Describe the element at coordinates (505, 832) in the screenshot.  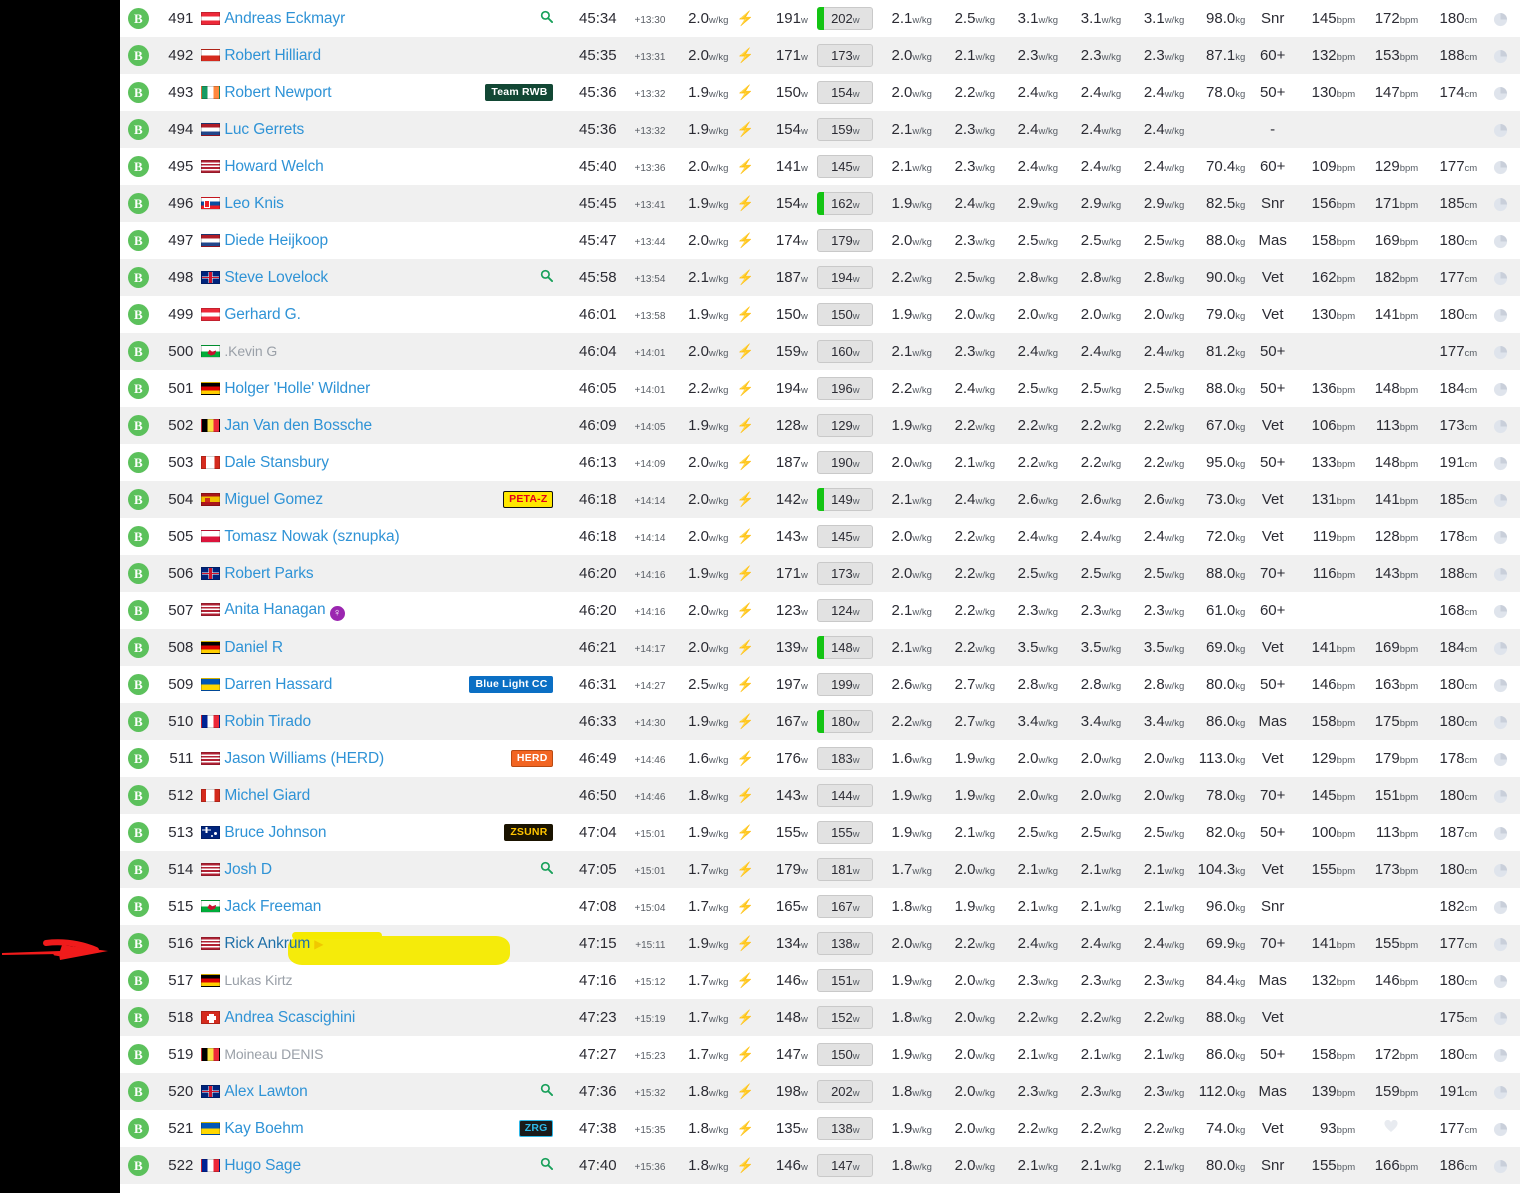
I see `team-cell: ZSUNR` at that location.